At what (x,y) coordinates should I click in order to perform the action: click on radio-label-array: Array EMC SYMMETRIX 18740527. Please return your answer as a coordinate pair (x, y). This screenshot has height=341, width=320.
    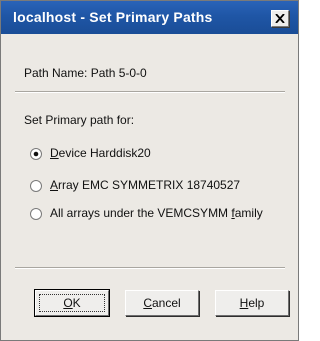
    Looking at the image, I should click on (145, 185).